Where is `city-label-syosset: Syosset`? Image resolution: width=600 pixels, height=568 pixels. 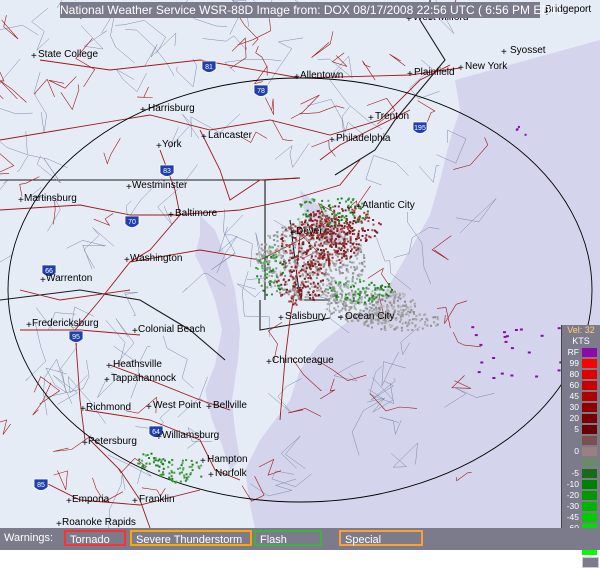
city-label-syosset: Syosset is located at coordinates (528, 50).